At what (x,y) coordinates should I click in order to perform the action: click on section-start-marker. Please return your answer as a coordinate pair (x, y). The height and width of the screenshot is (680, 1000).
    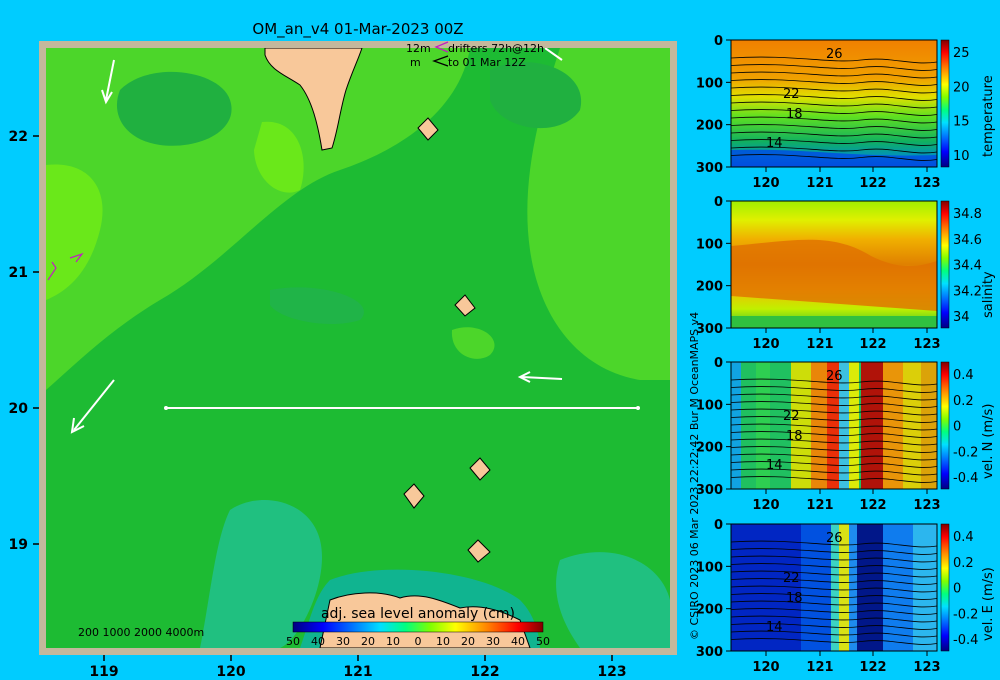
    Looking at the image, I should click on (166, 408).